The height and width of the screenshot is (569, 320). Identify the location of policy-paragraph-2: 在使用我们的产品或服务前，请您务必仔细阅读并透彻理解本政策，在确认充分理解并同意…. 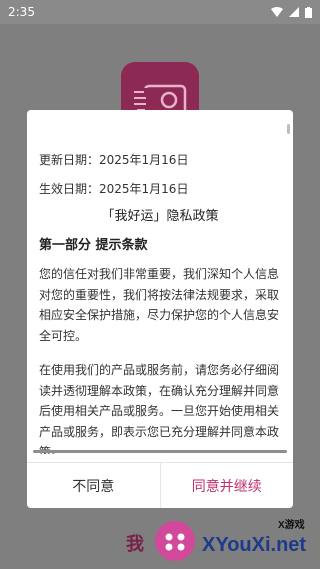
(159, 408).